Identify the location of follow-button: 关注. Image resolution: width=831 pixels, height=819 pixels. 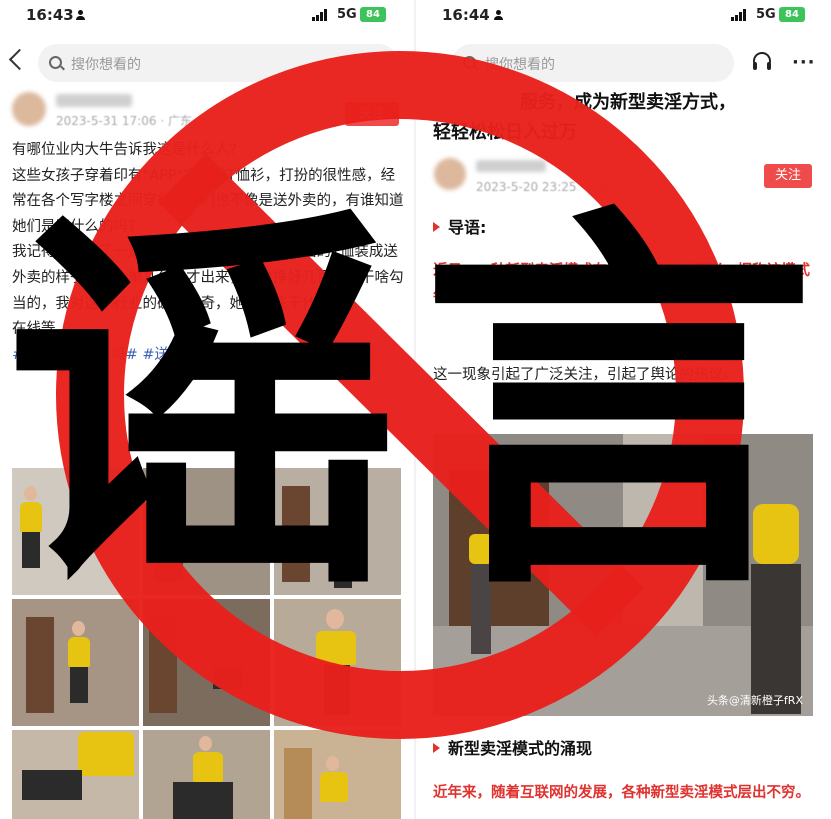
(372, 114).